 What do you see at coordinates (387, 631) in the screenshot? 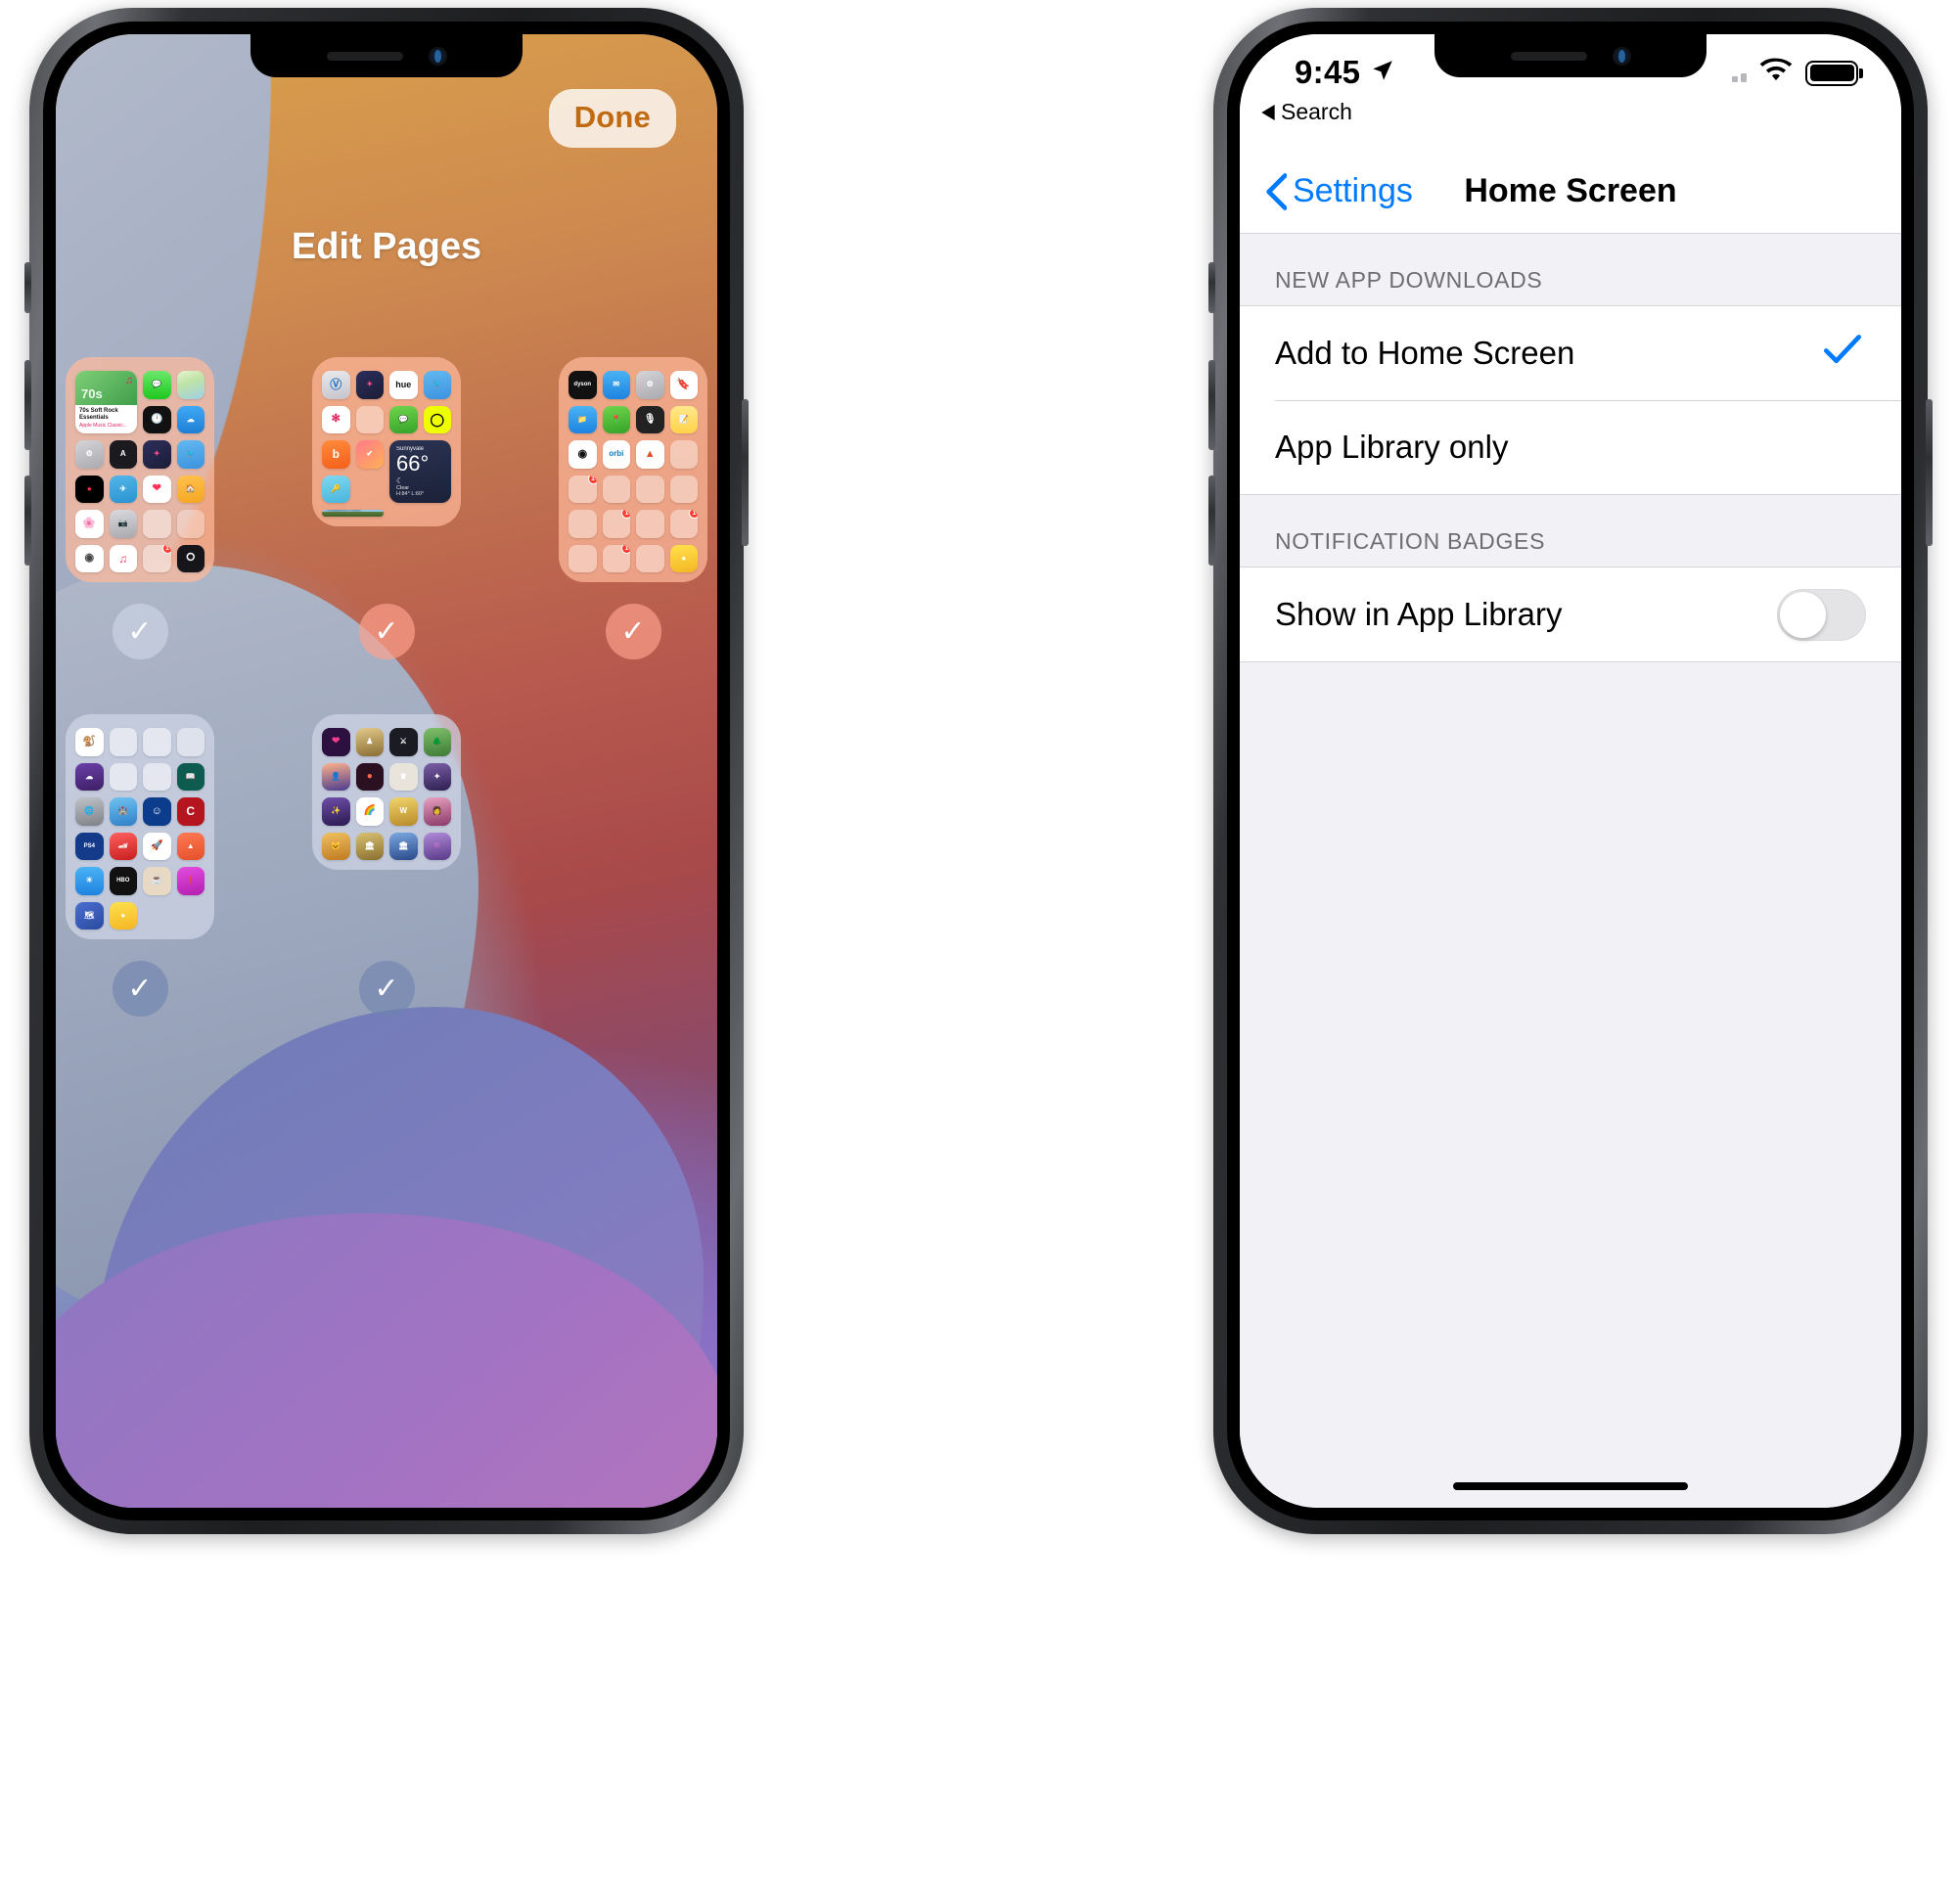
I see `page-check-2: ✓` at bounding box center [387, 631].